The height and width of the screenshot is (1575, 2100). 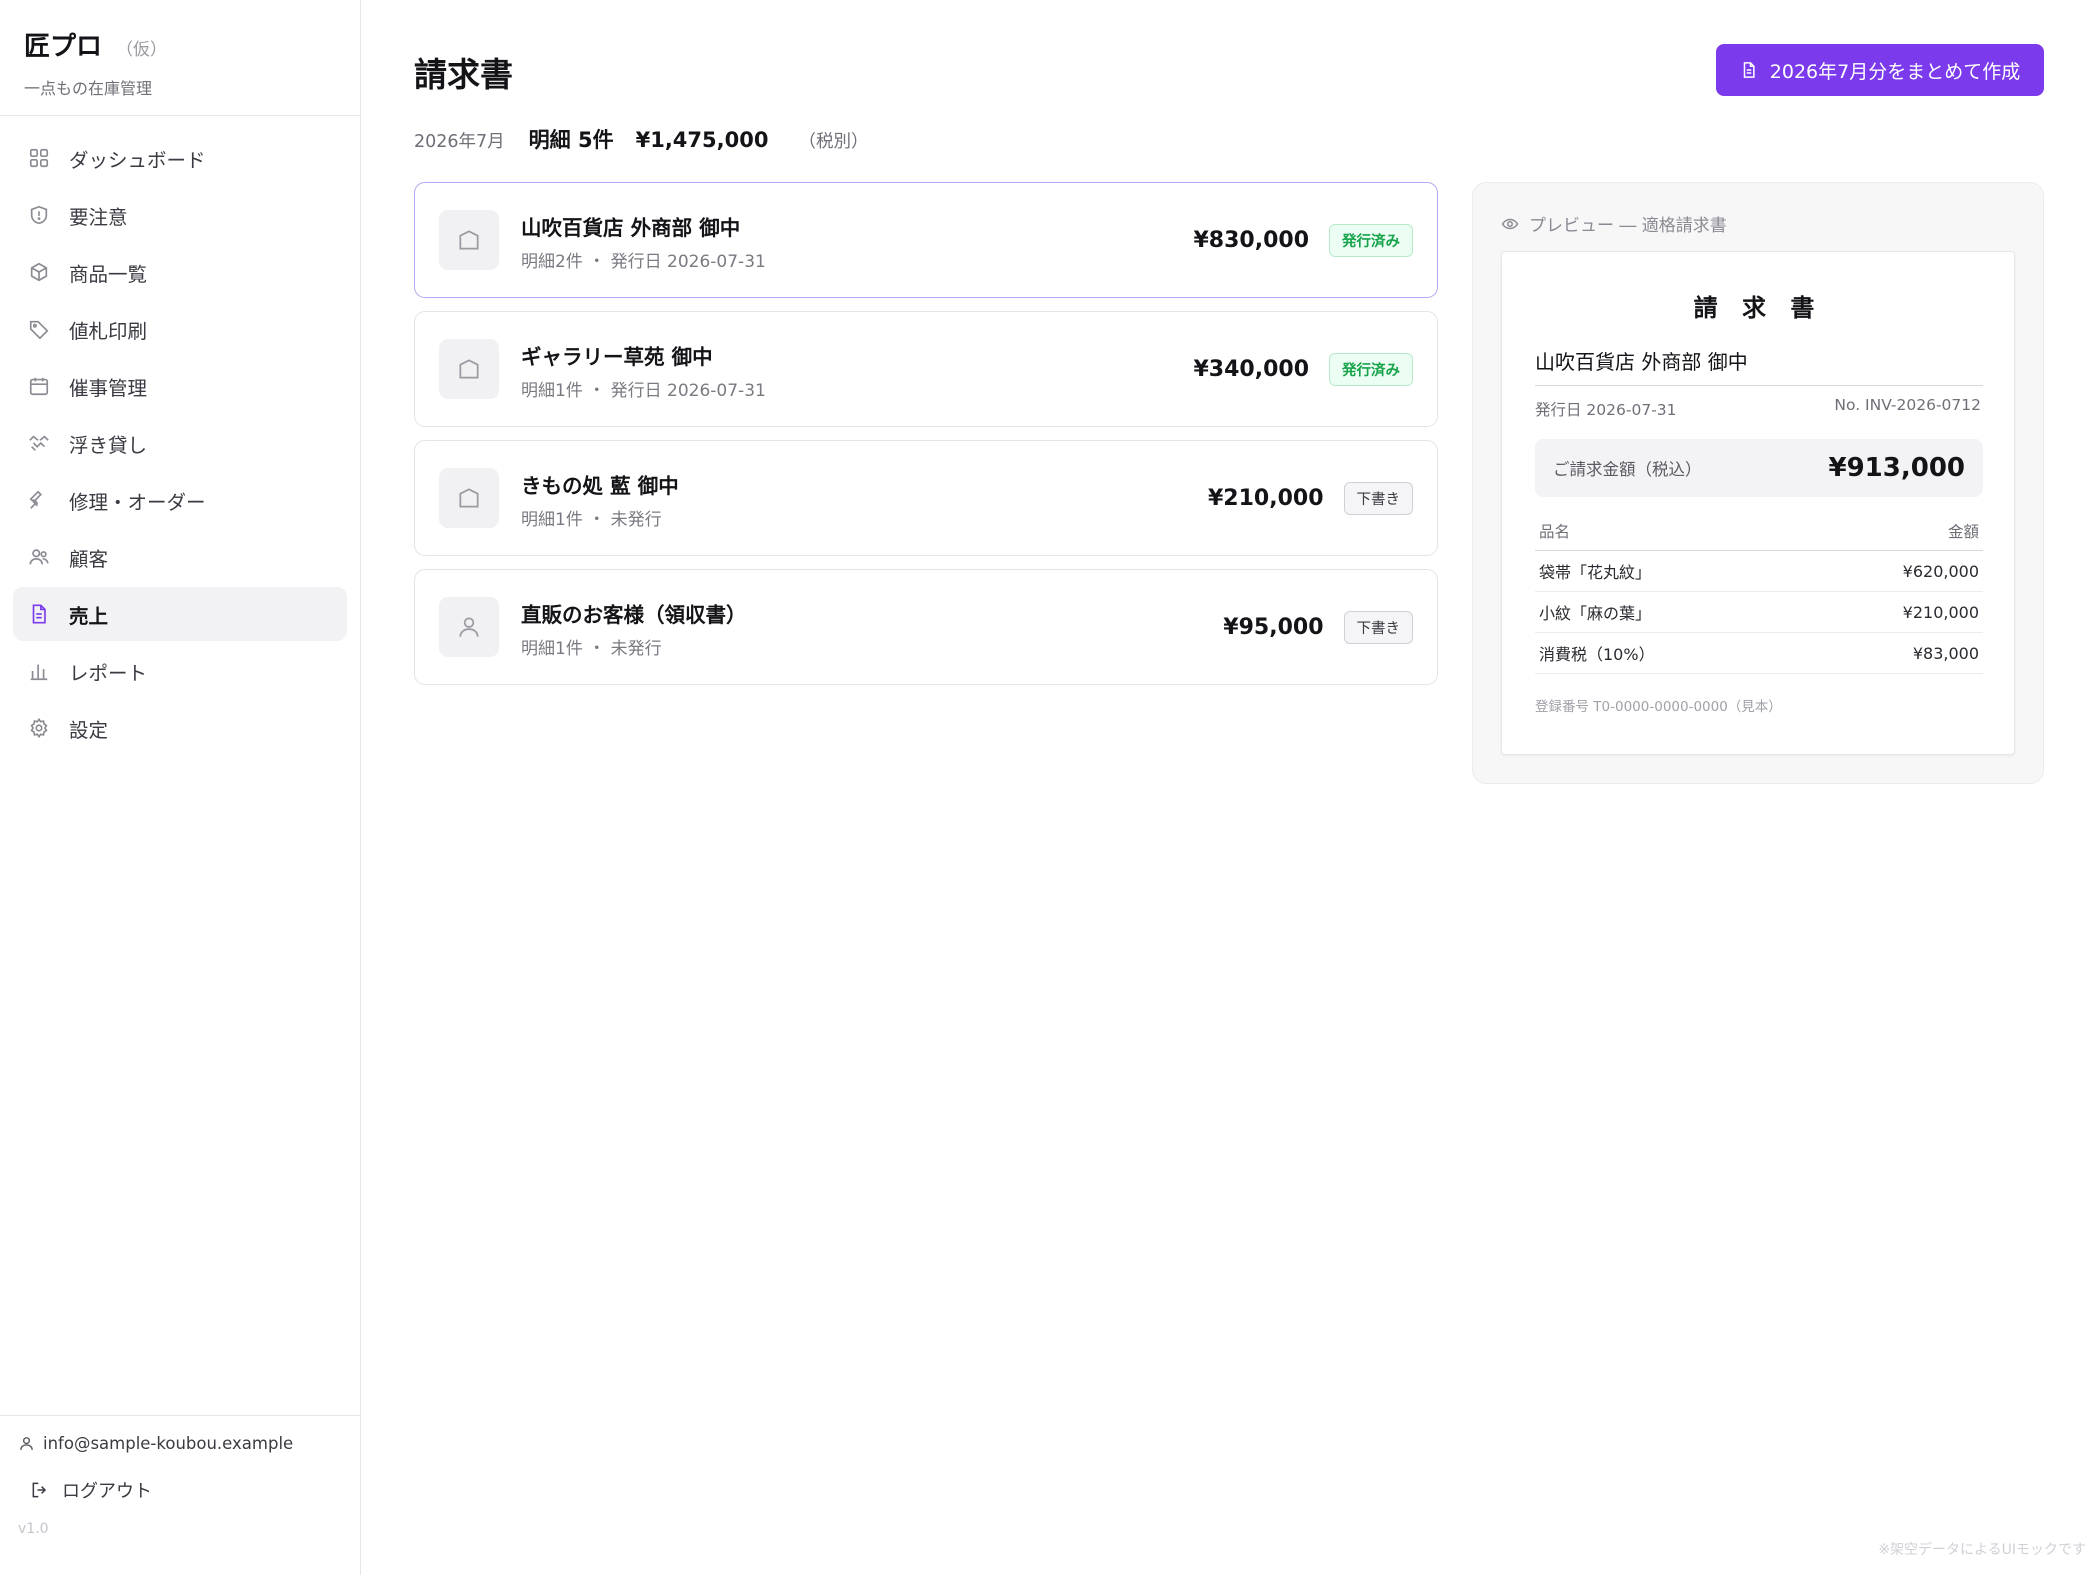 I want to click on document-total-box: ご請求金額（税込） ¥913,000, so click(x=1759, y=468).